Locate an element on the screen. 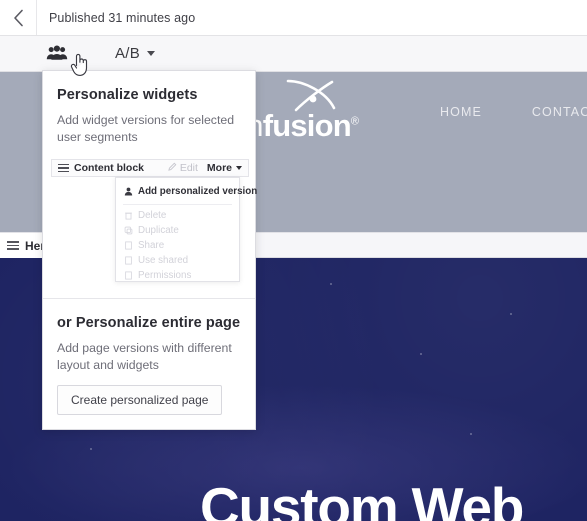  popup-page-title: or Personalize entire page is located at coordinates (149, 323).